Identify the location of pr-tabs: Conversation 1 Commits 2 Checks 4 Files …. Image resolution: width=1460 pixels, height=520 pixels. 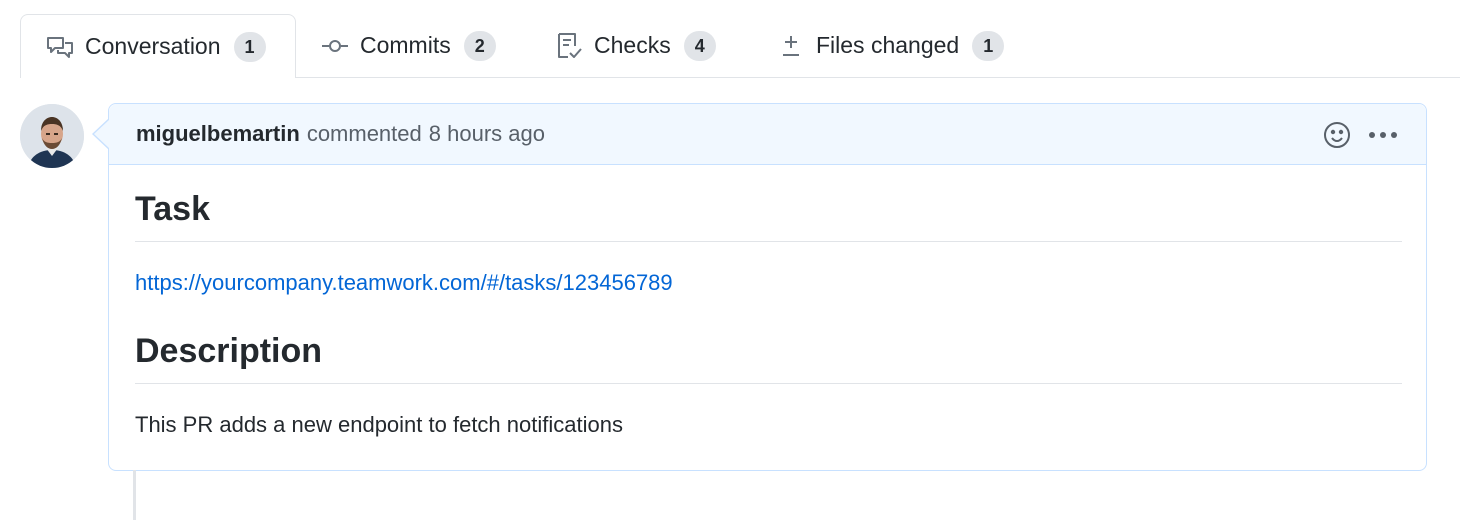
(740, 46).